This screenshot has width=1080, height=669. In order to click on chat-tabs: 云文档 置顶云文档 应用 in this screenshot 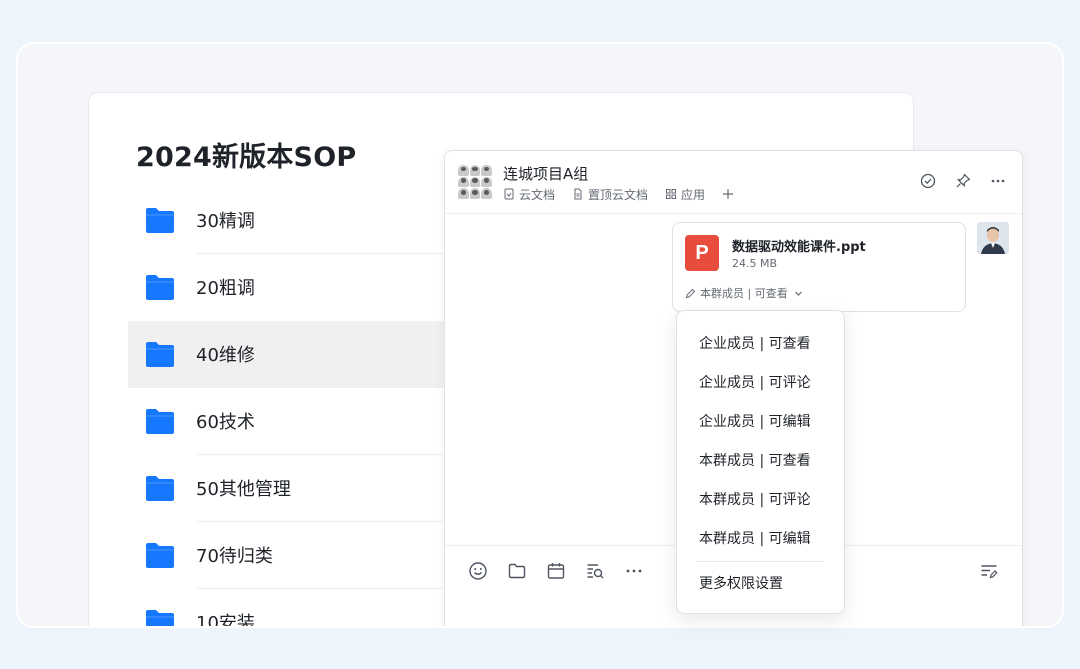, I will do `click(629, 194)`.